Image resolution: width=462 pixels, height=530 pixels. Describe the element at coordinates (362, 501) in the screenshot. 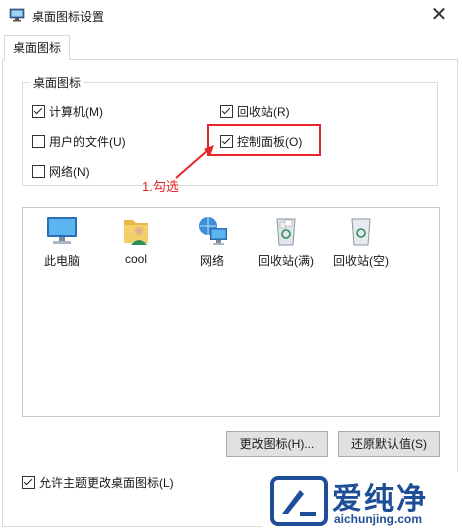

I see `watermark: 爱纯净 aichunjing.com` at that location.